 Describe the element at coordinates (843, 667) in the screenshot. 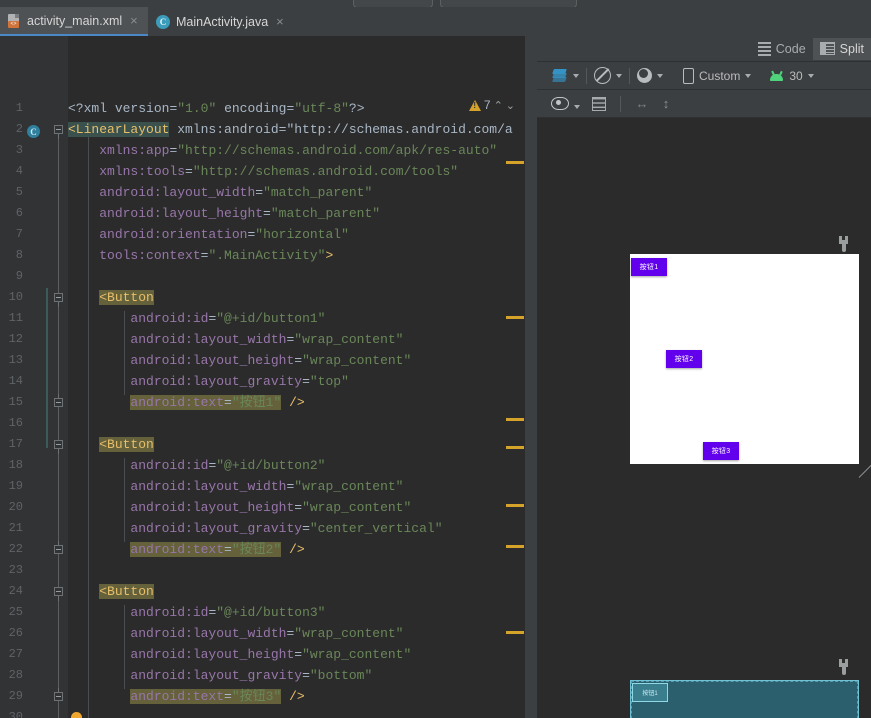

I see `blueprint-settings-wrench-icon` at that location.